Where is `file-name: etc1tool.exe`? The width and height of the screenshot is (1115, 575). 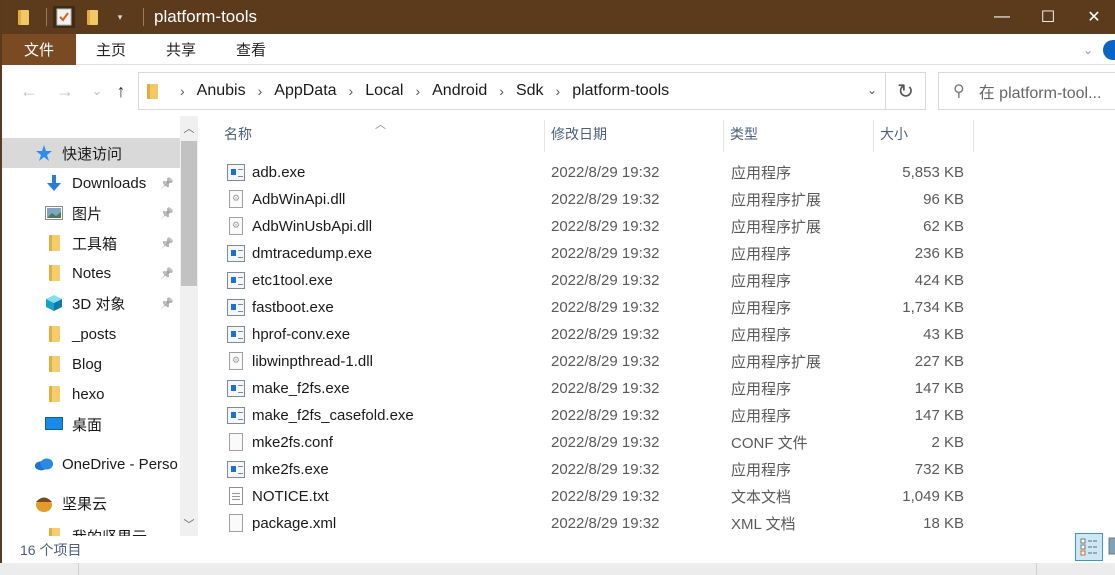 file-name: etc1tool.exe is located at coordinates (292, 280).